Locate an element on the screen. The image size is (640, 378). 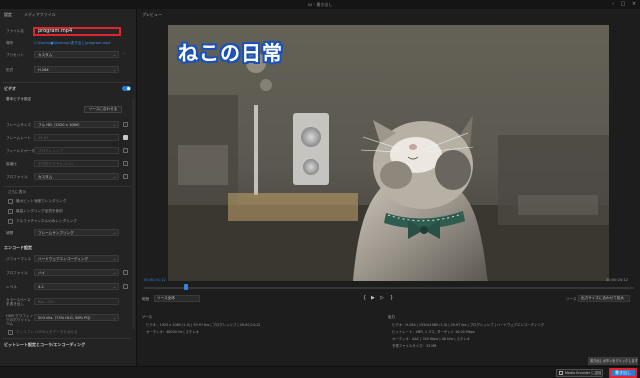
frame-rate-label: フレームレート is located at coordinates (19, 138).